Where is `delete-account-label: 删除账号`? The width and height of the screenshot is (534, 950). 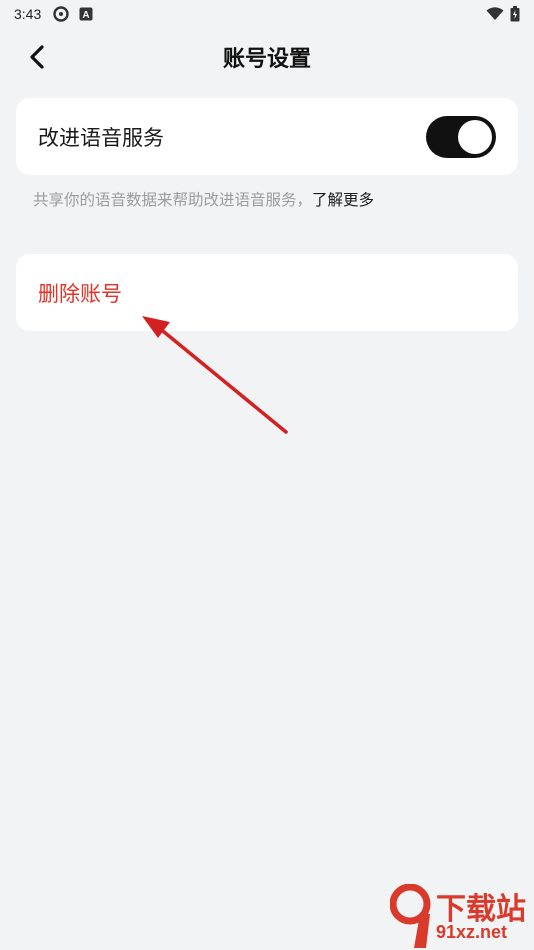 delete-account-label: 删除账号 is located at coordinates (80, 293).